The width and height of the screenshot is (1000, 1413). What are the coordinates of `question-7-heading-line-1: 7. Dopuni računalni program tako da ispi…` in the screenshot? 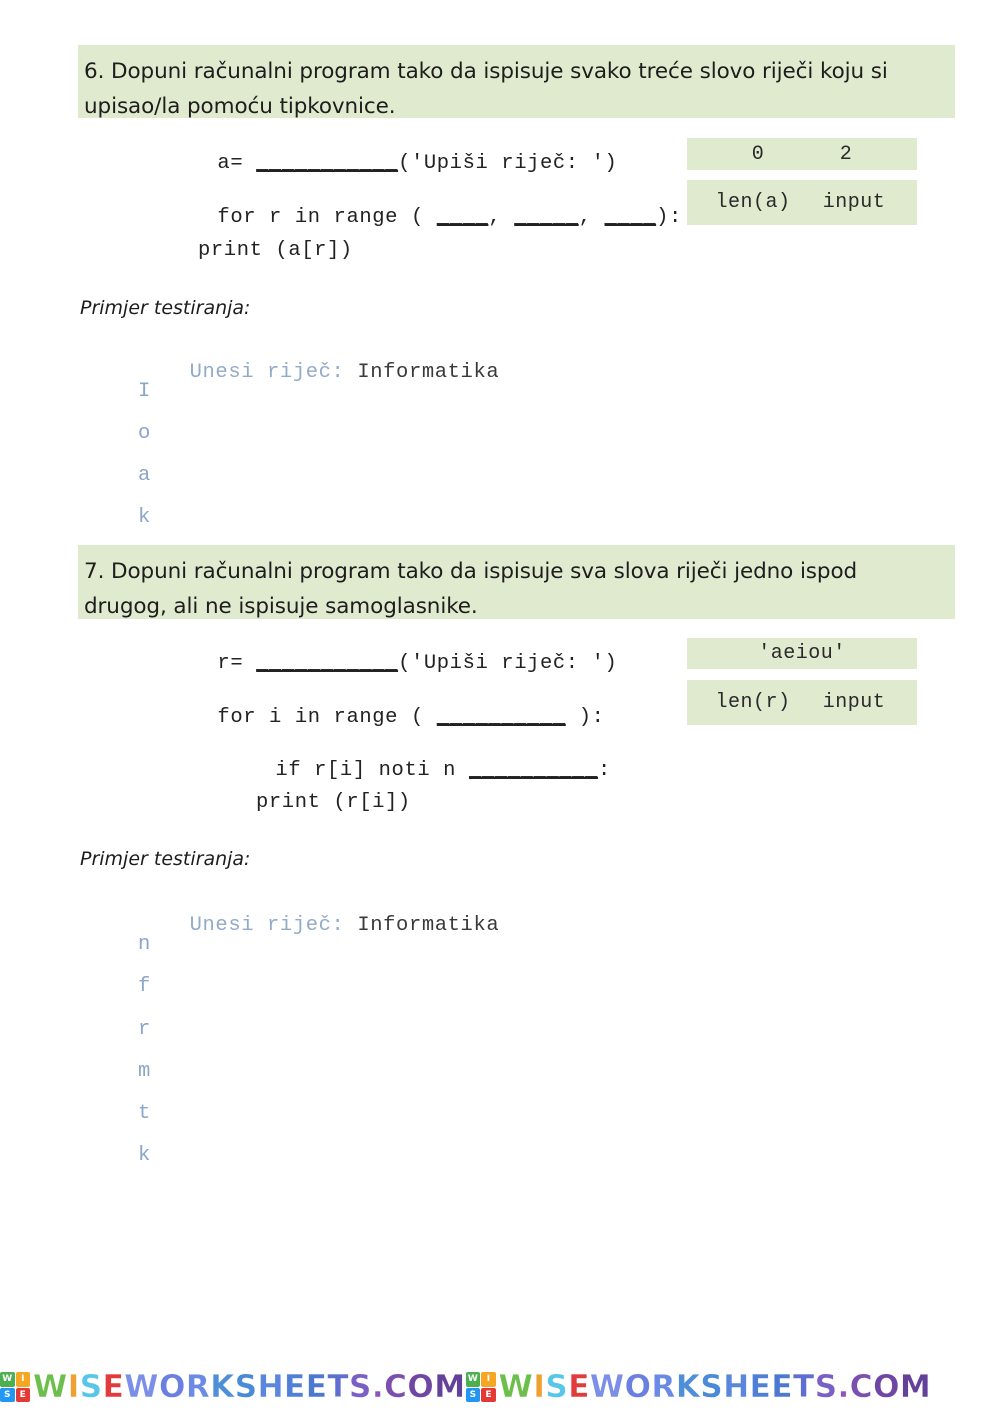 It's located at (471, 571).